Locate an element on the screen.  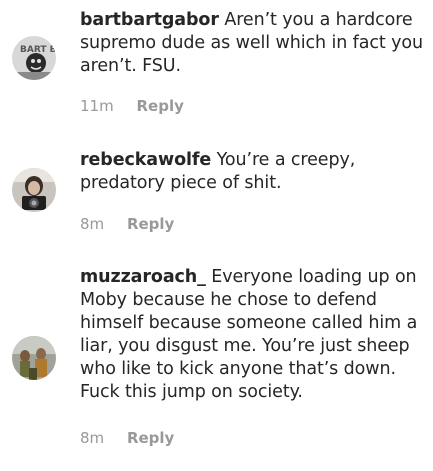
comment-timestamp: 11m is located at coordinates (97, 106).